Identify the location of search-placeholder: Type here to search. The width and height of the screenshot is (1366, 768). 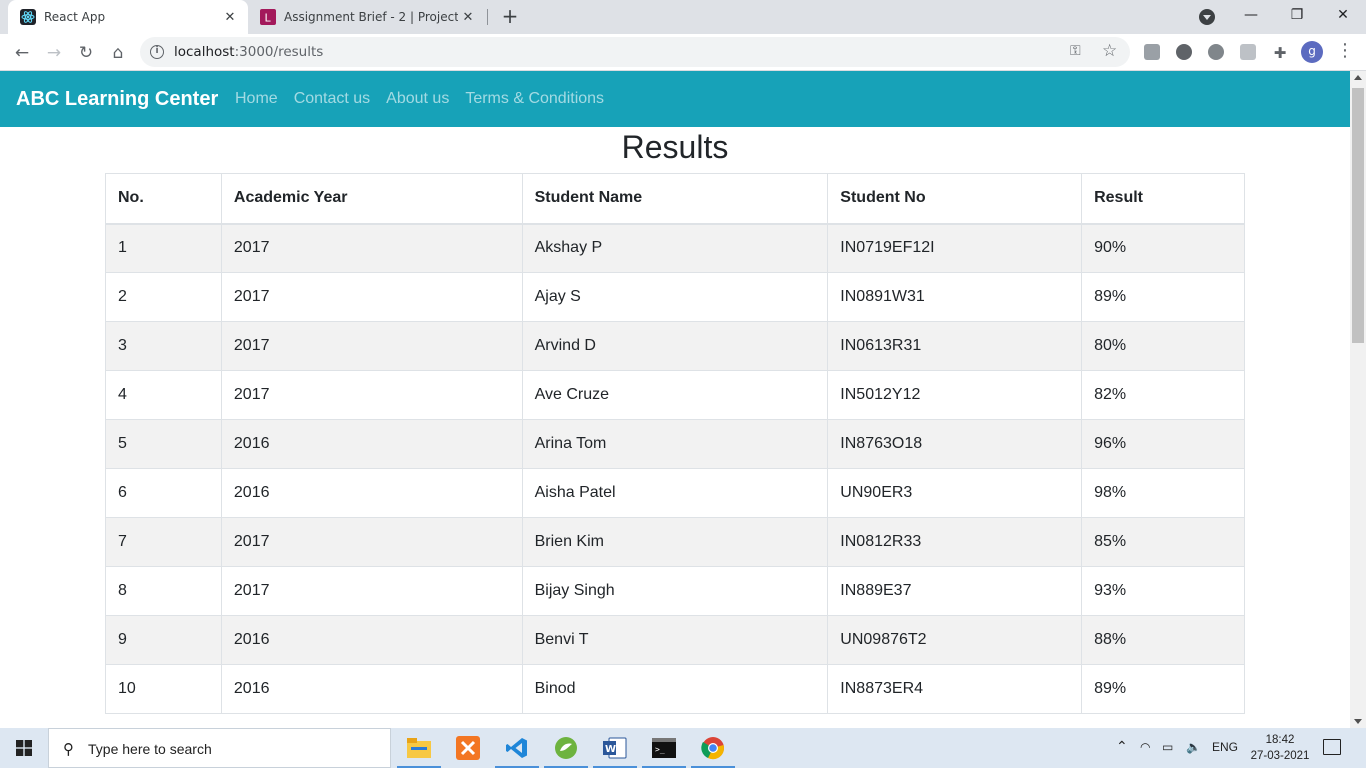
(150, 749).